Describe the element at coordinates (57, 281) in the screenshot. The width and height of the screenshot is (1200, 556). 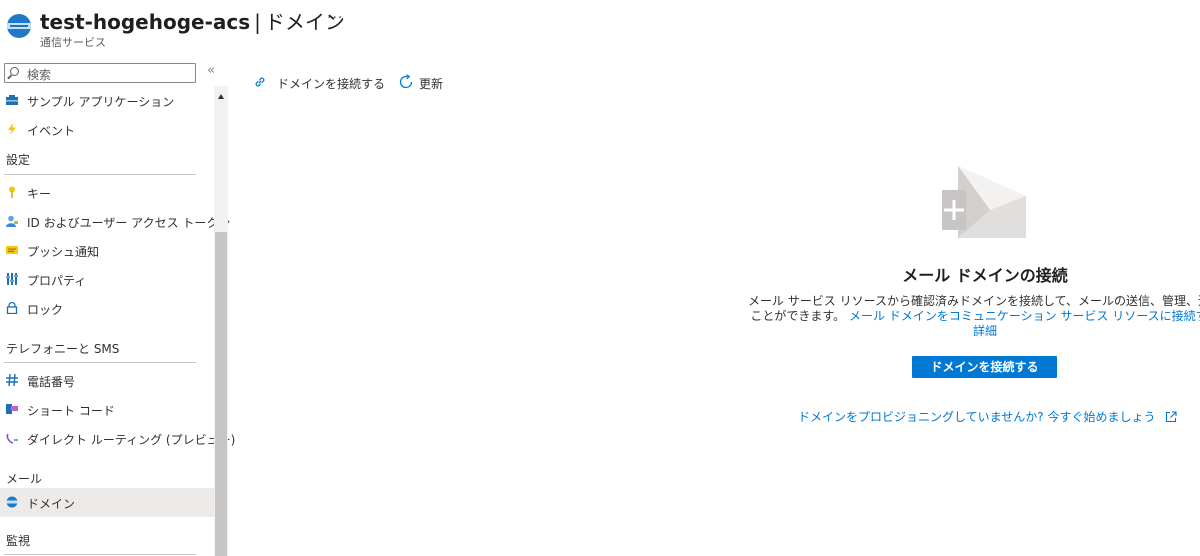
I see `sidebar-item-label: プロパティ` at that location.